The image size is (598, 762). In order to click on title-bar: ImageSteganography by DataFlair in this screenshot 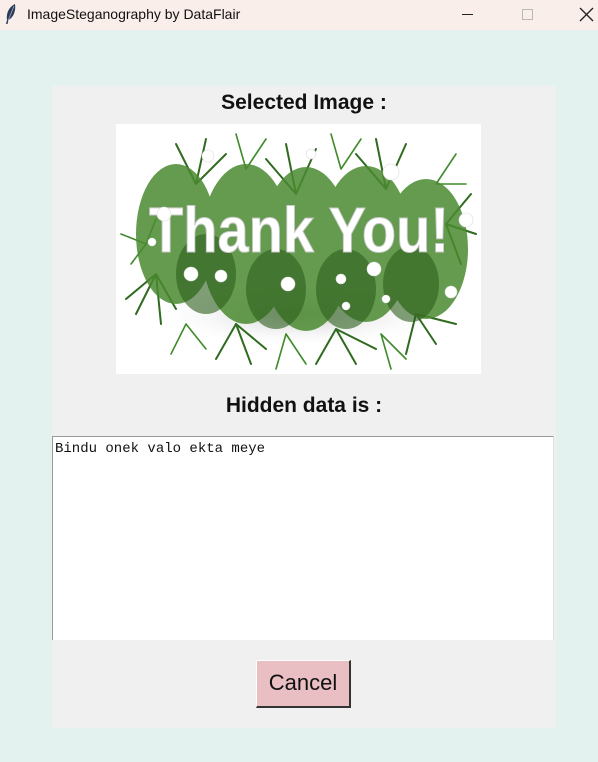, I will do `click(299, 15)`.